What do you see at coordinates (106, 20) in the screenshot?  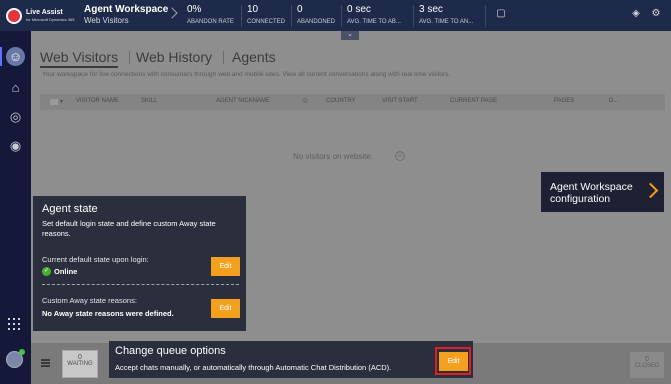 I see `workspace-subtitle: Web Visitors` at bounding box center [106, 20].